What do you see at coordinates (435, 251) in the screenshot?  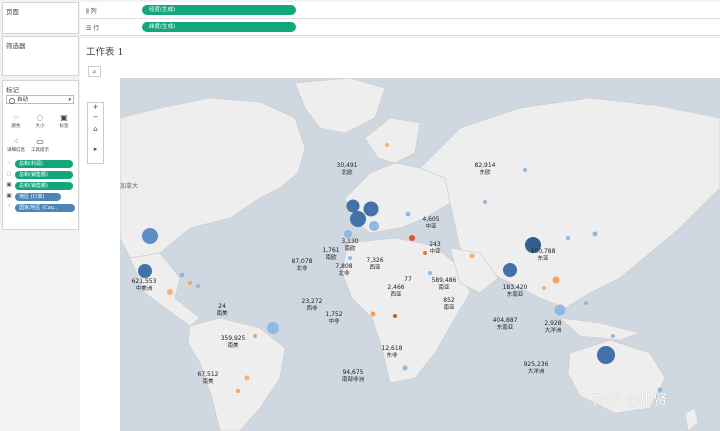 I see `label-region: 中亚` at bounding box center [435, 251].